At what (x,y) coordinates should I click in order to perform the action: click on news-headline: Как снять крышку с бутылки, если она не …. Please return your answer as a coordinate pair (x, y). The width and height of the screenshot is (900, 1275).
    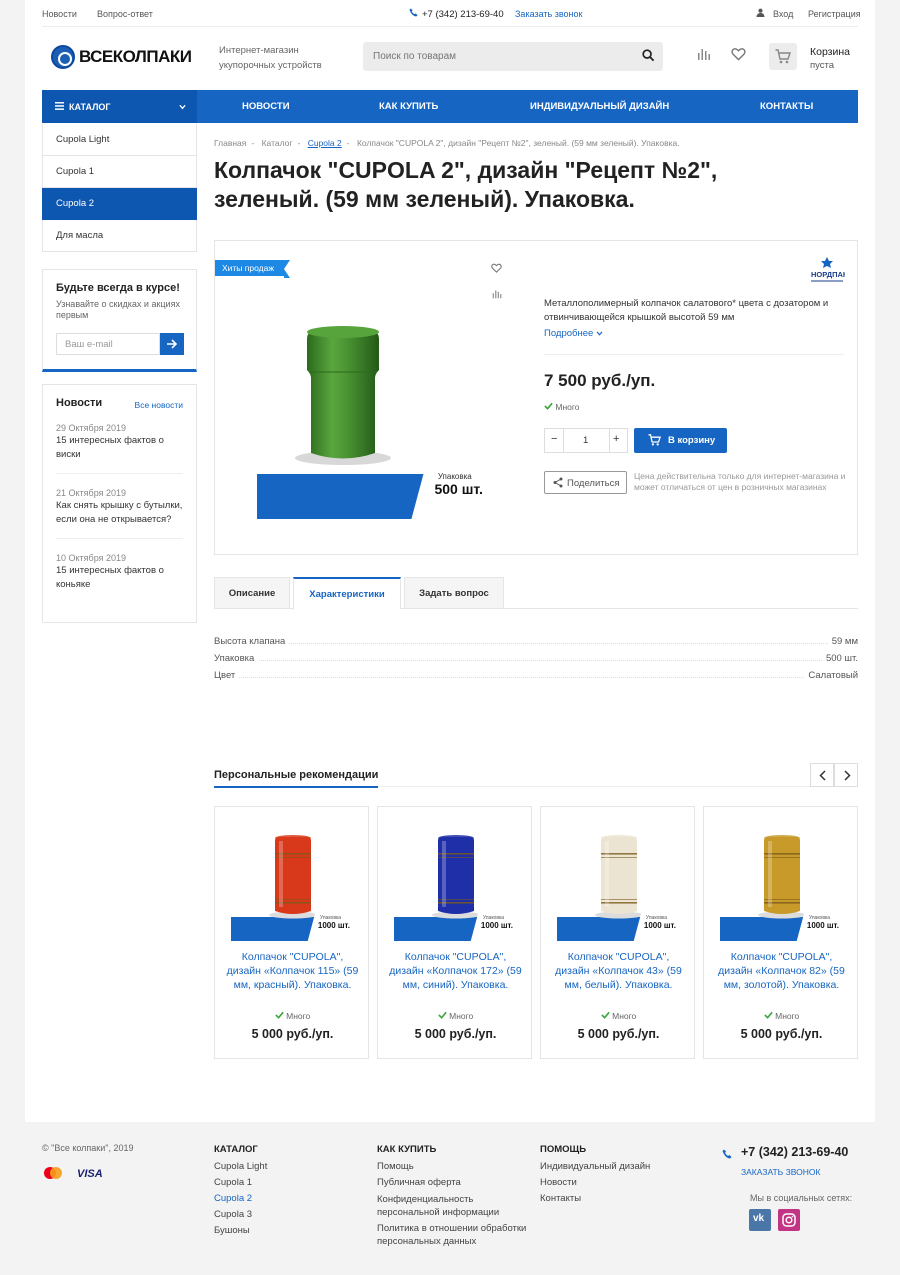
    Looking at the image, I should click on (119, 513).